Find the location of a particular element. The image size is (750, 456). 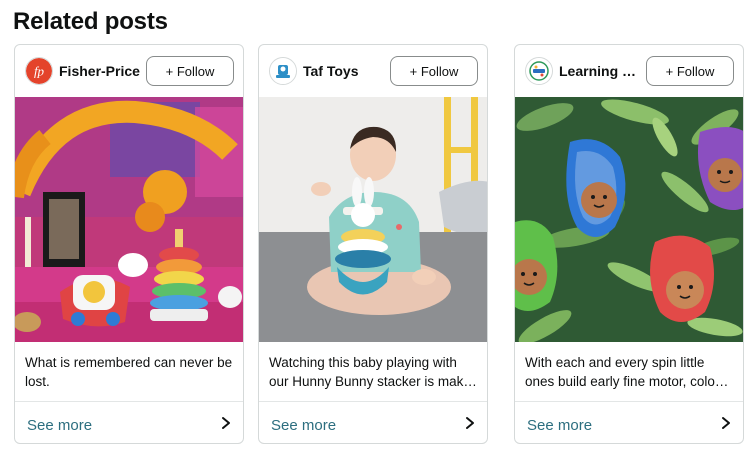

brand-name: Taf Toys is located at coordinates (344, 71).